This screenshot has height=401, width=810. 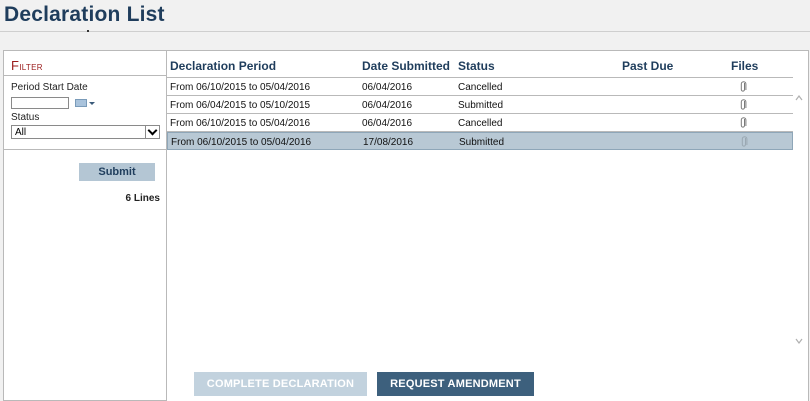 What do you see at coordinates (406, 66) in the screenshot?
I see `column-header-date-submitted: Date Submitted` at bounding box center [406, 66].